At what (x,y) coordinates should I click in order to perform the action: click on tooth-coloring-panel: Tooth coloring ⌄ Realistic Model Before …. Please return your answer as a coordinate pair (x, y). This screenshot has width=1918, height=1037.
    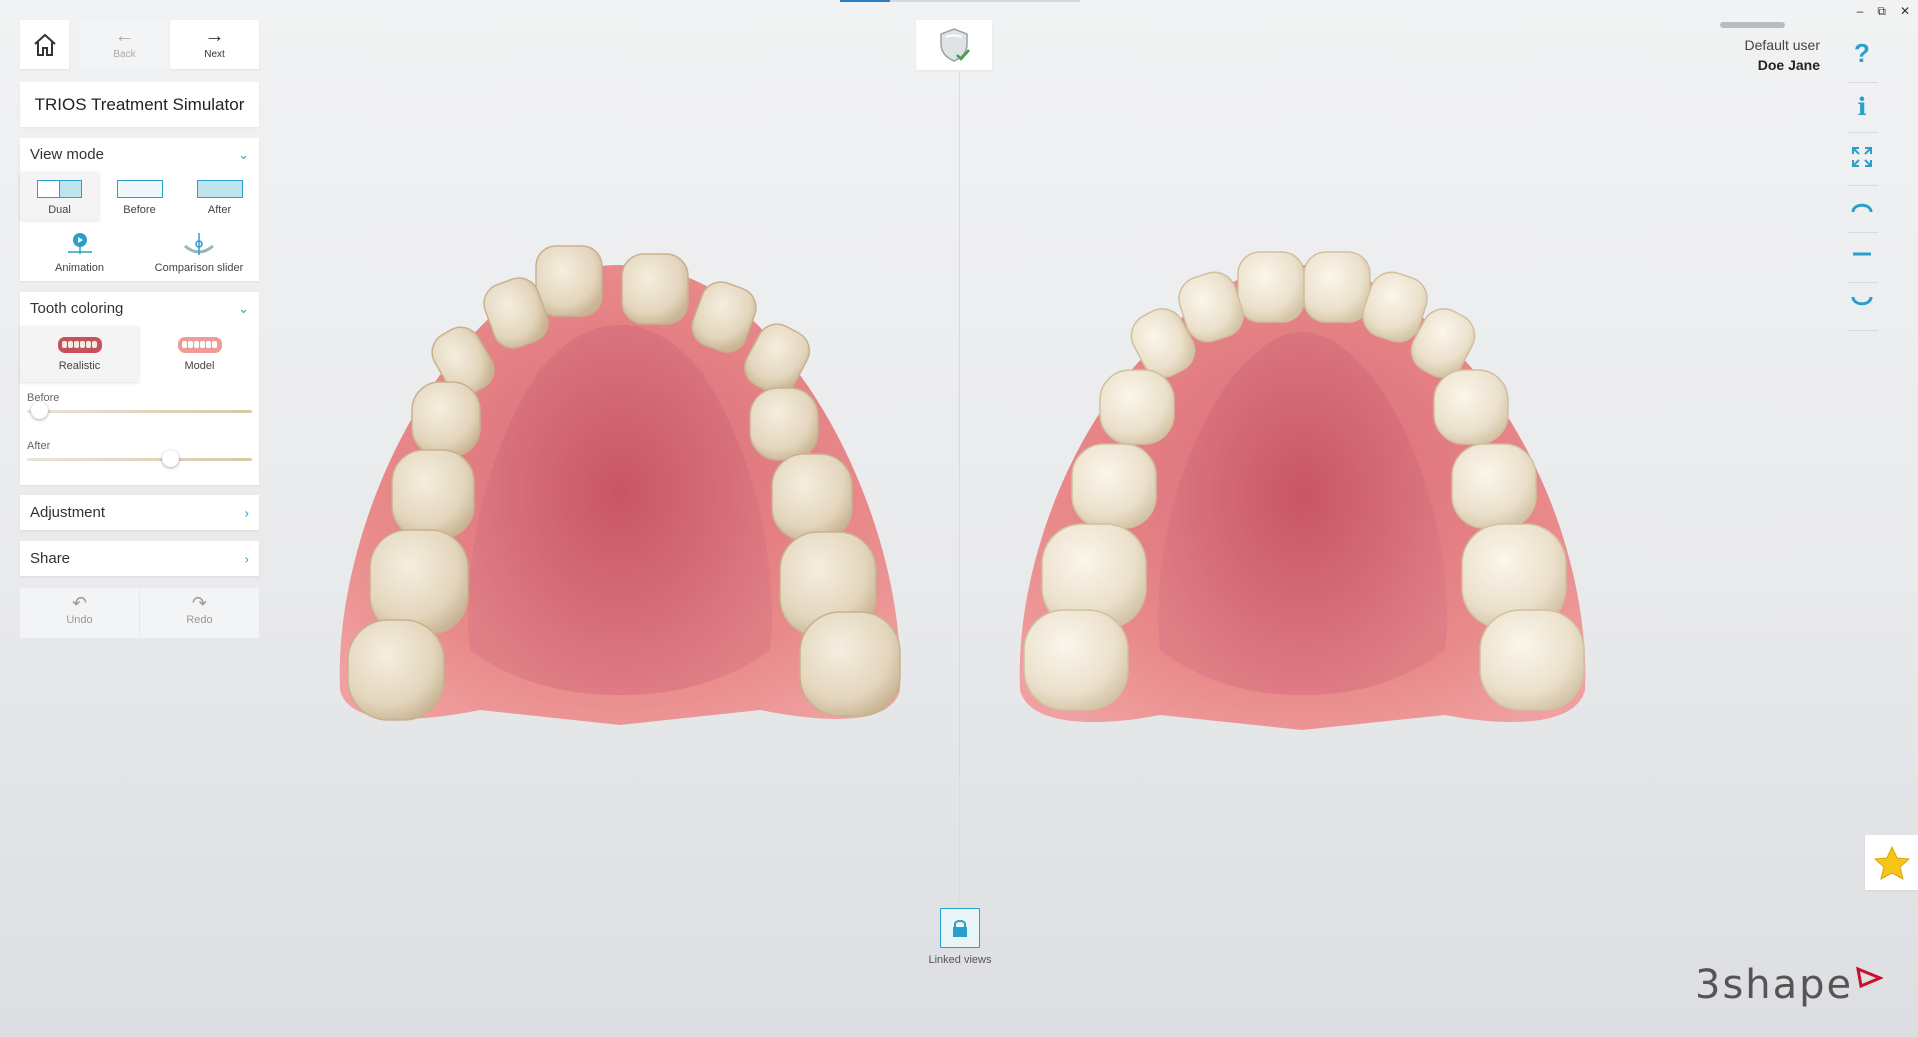
    Looking at the image, I should click on (139, 388).